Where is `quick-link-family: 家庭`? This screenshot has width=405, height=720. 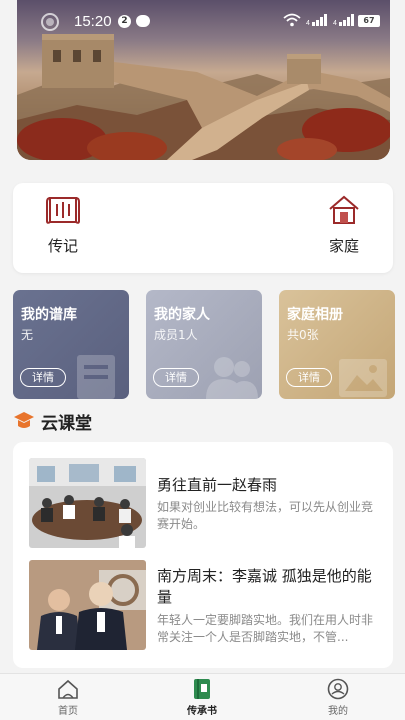 quick-link-family: 家庭 is located at coordinates (344, 224).